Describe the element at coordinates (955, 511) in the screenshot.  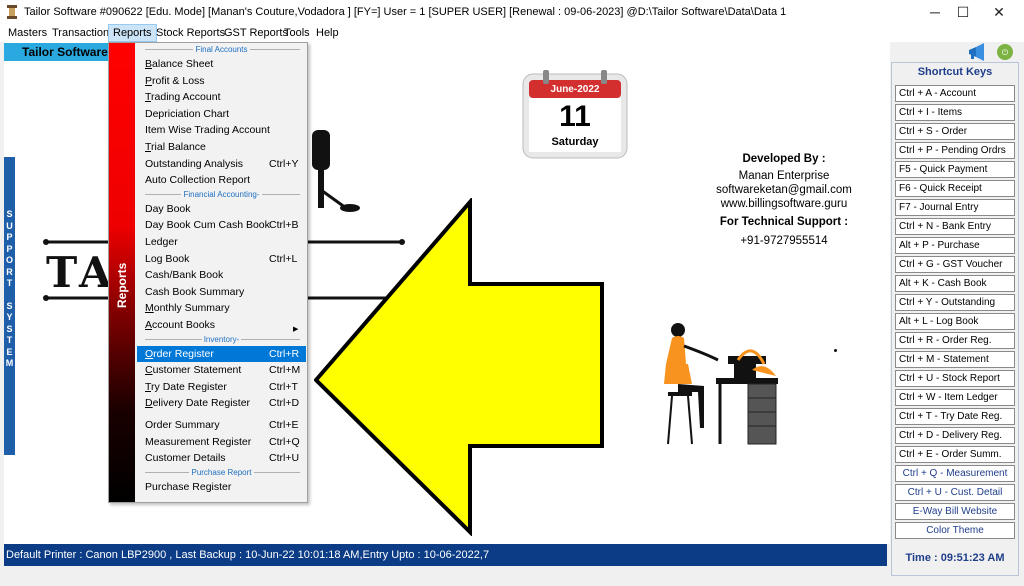
I see `shortcut-button: E-Way Bill Website` at that location.